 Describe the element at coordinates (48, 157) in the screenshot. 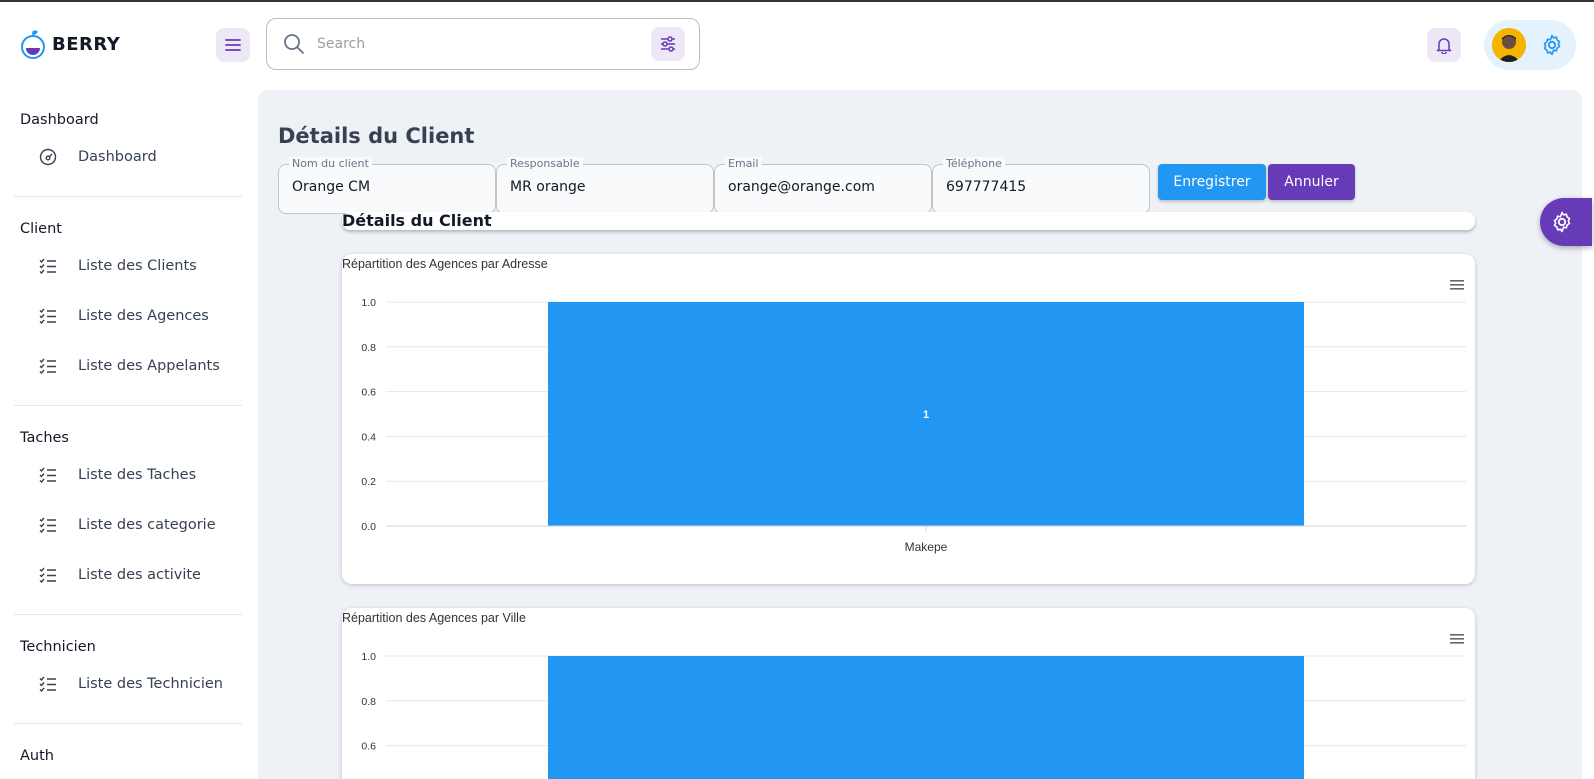

I see `dashboard-icon` at that location.